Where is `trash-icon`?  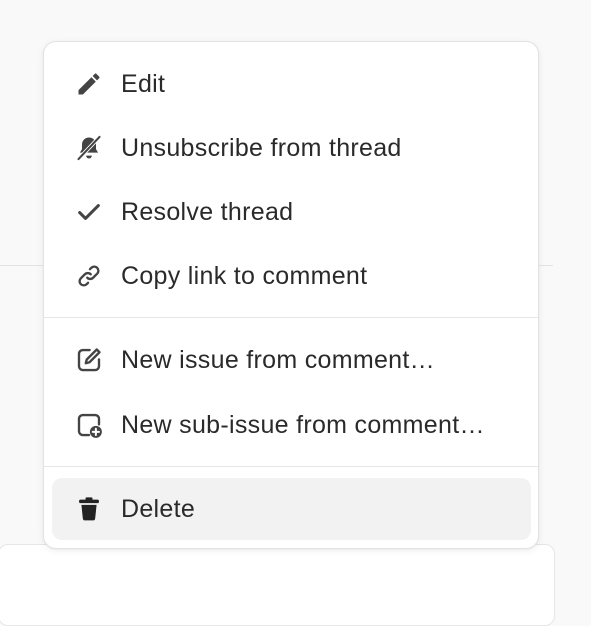
trash-icon is located at coordinates (89, 509).